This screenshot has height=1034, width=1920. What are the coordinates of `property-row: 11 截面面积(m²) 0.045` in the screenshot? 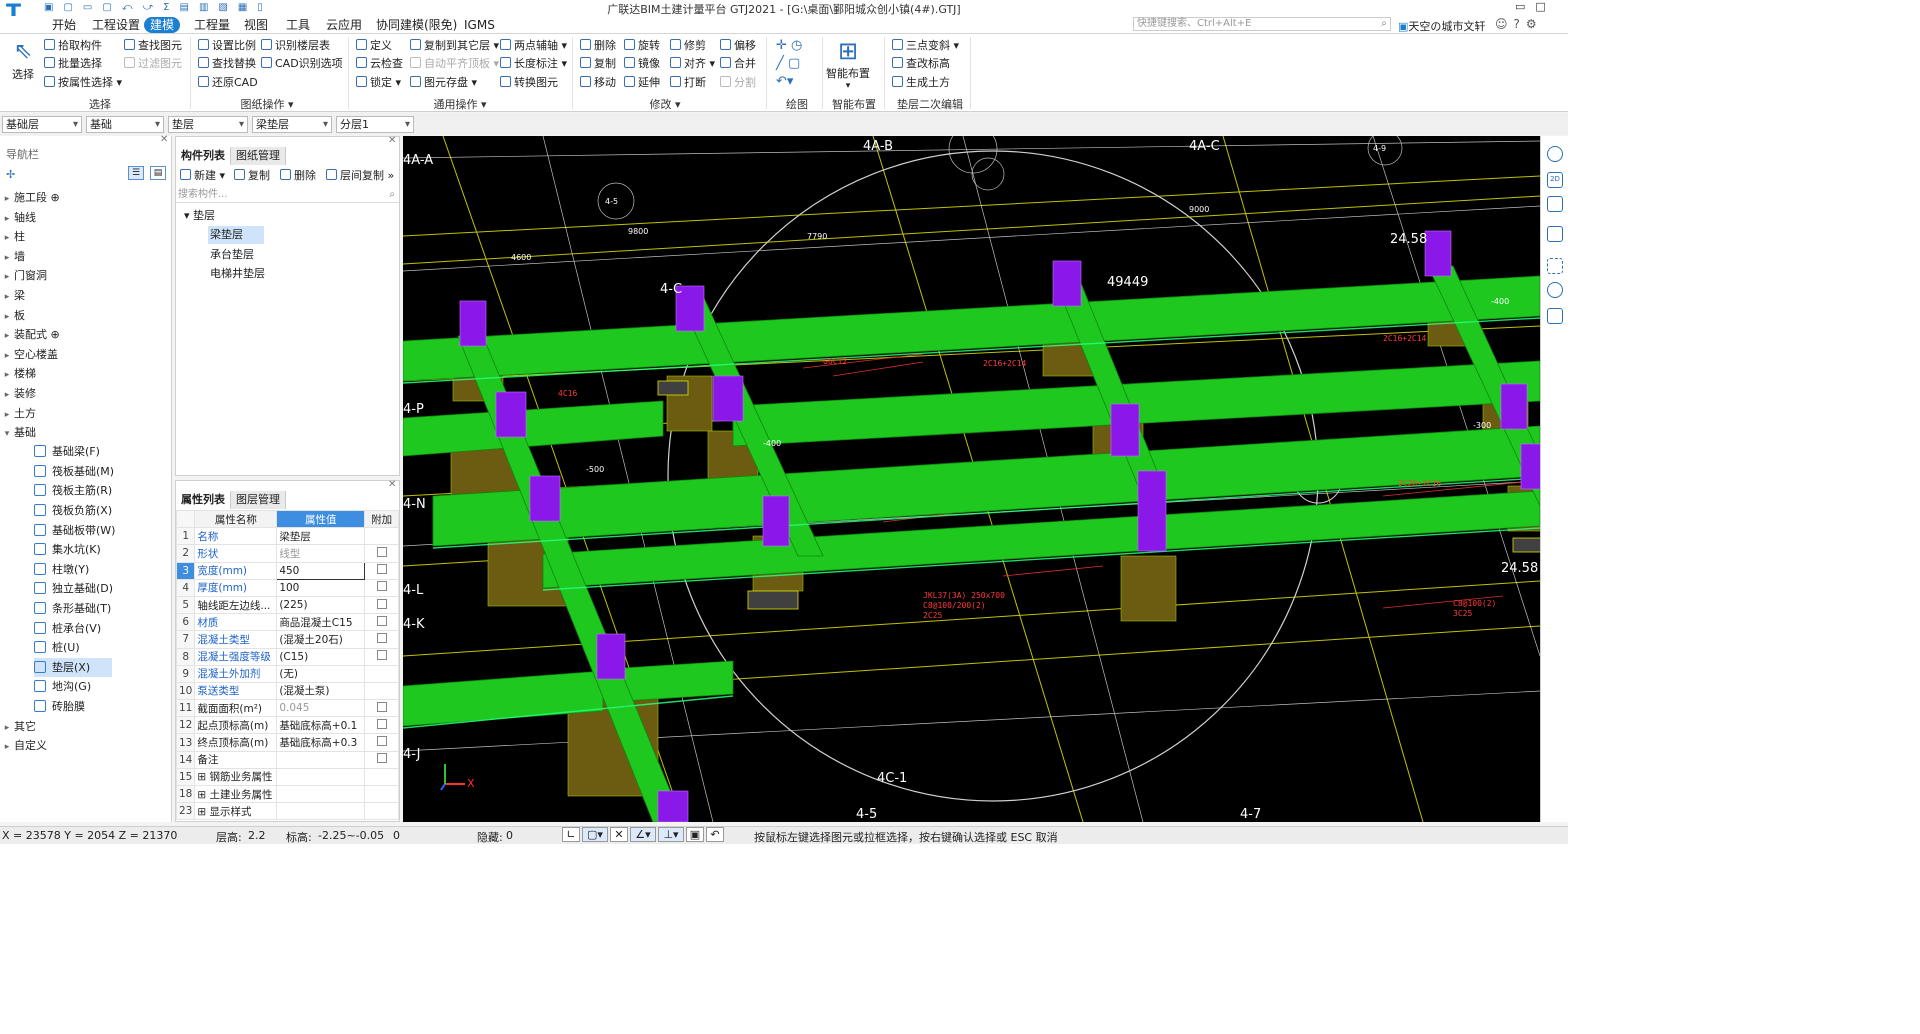 It's located at (287, 708).